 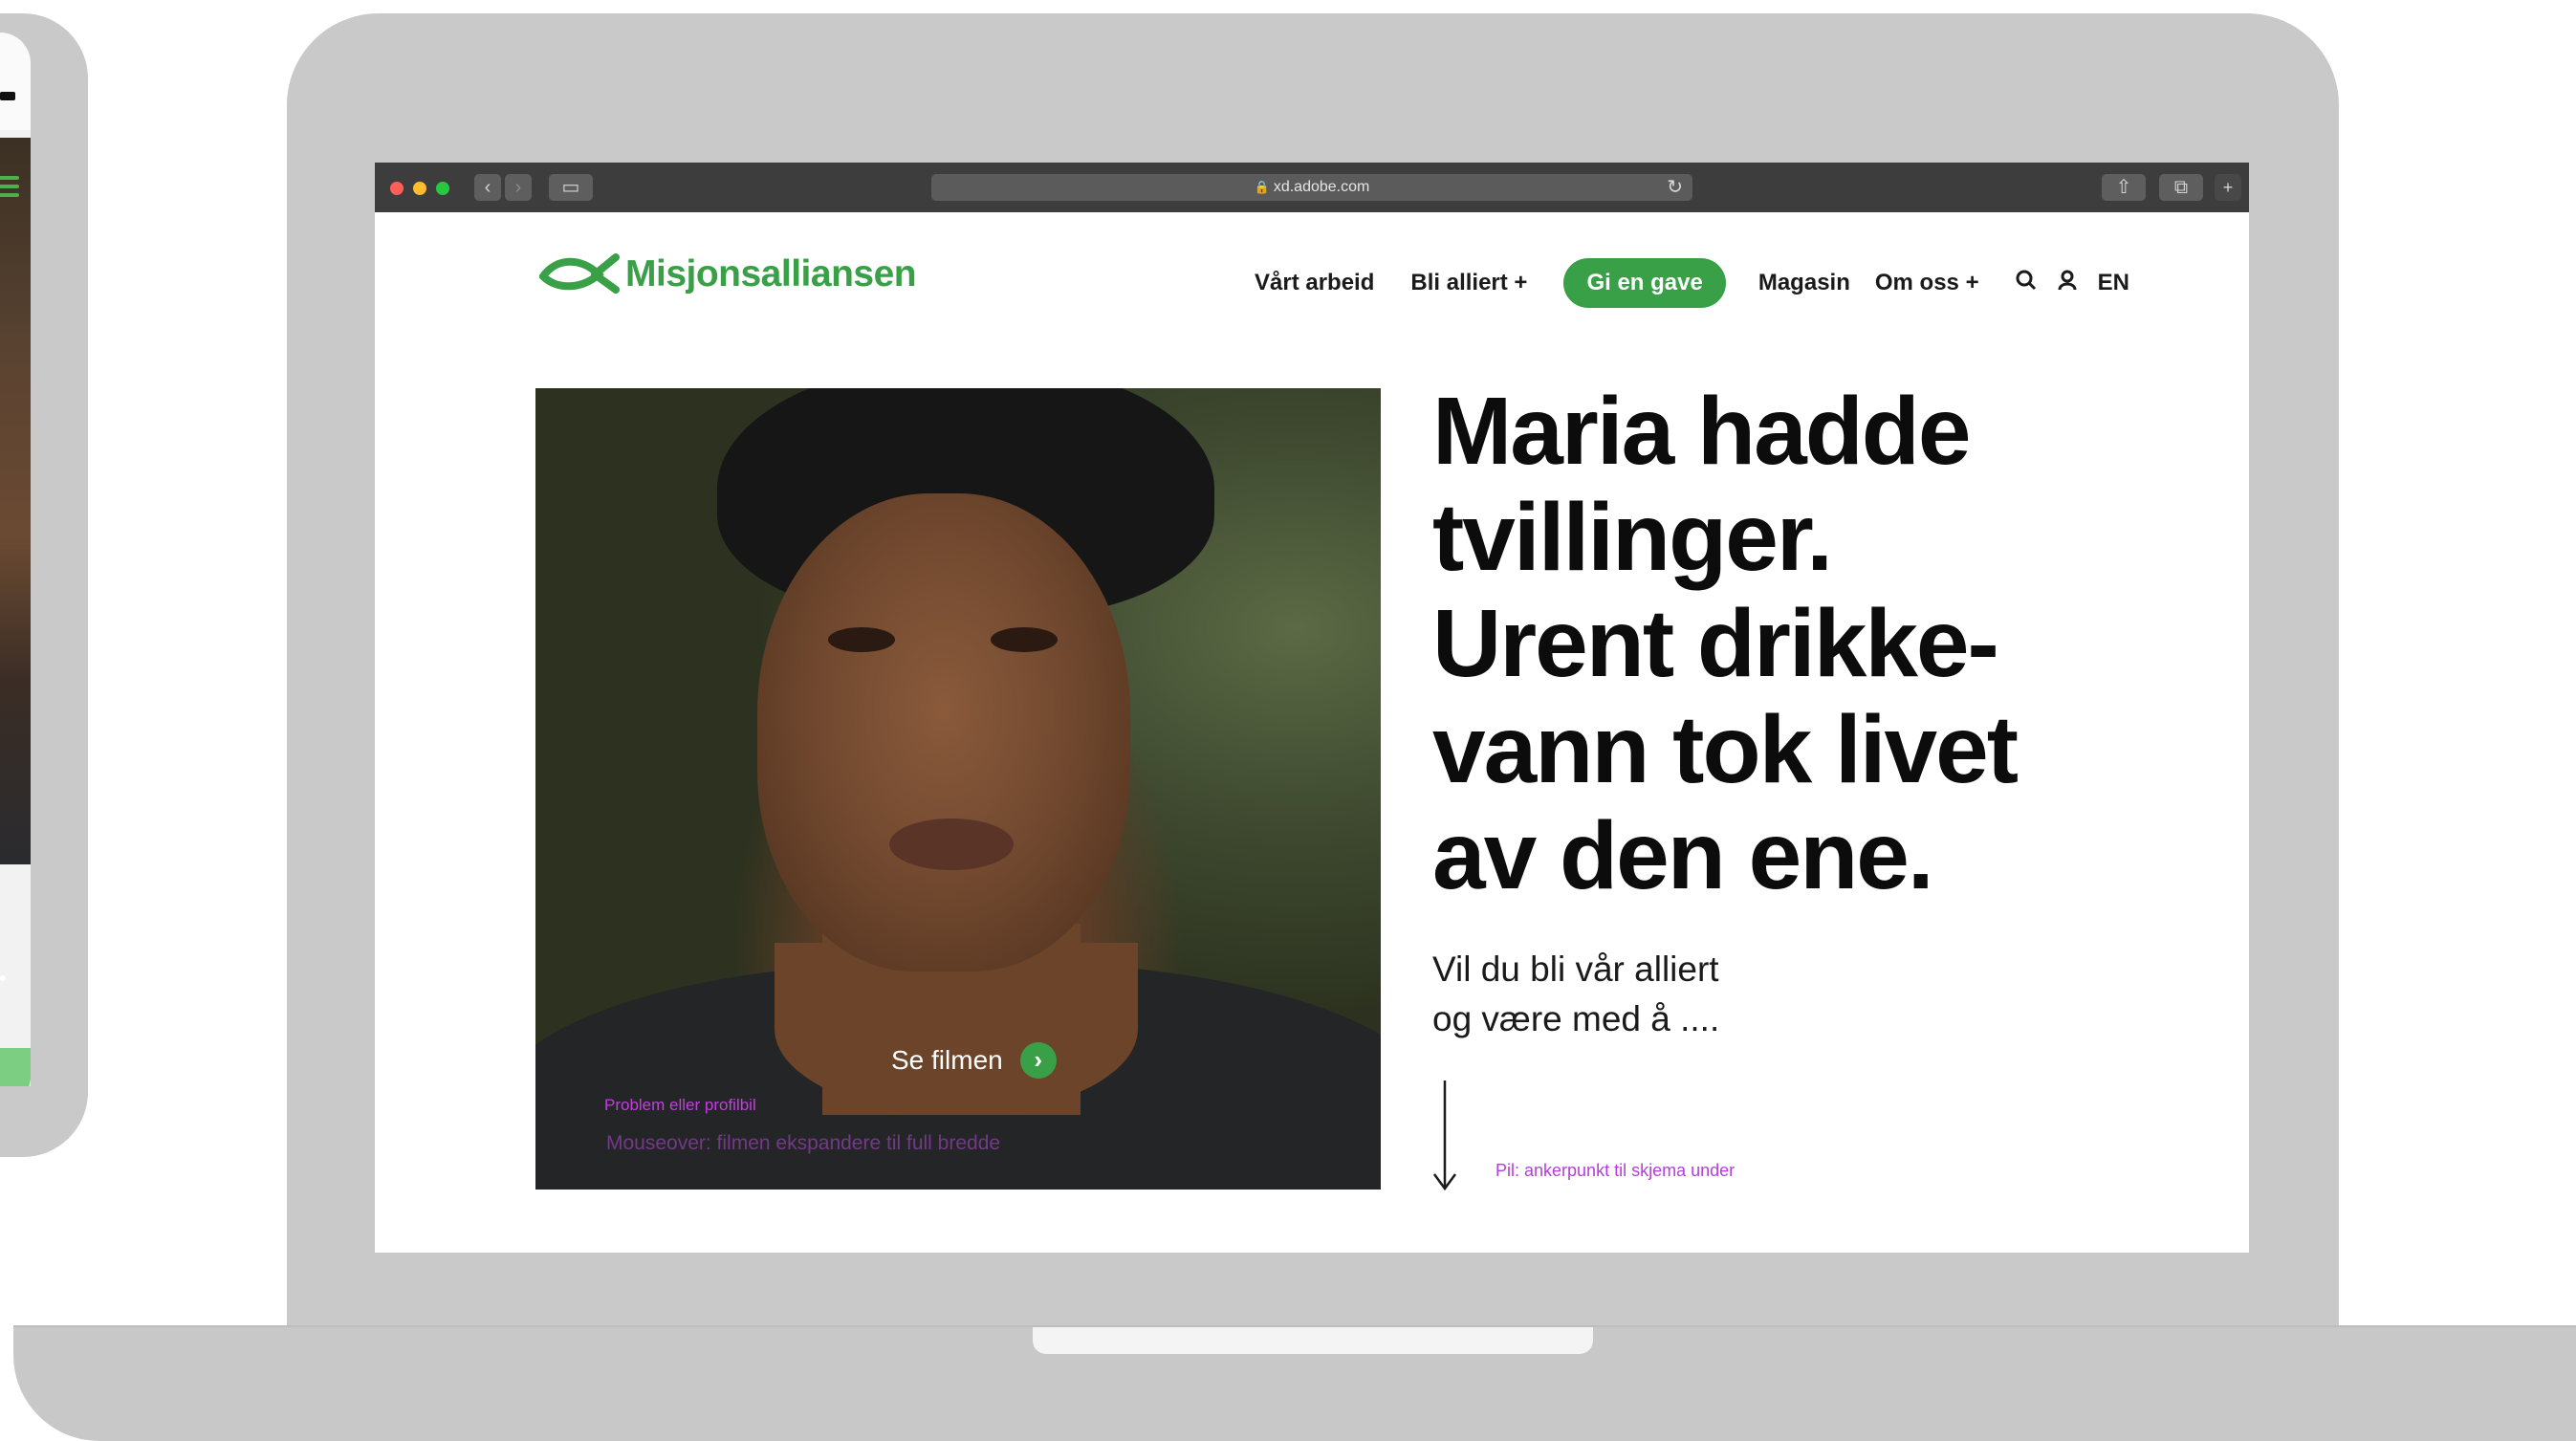 What do you see at coordinates (1715, 643) in the screenshot?
I see `headline-line: Urent drikke-` at bounding box center [1715, 643].